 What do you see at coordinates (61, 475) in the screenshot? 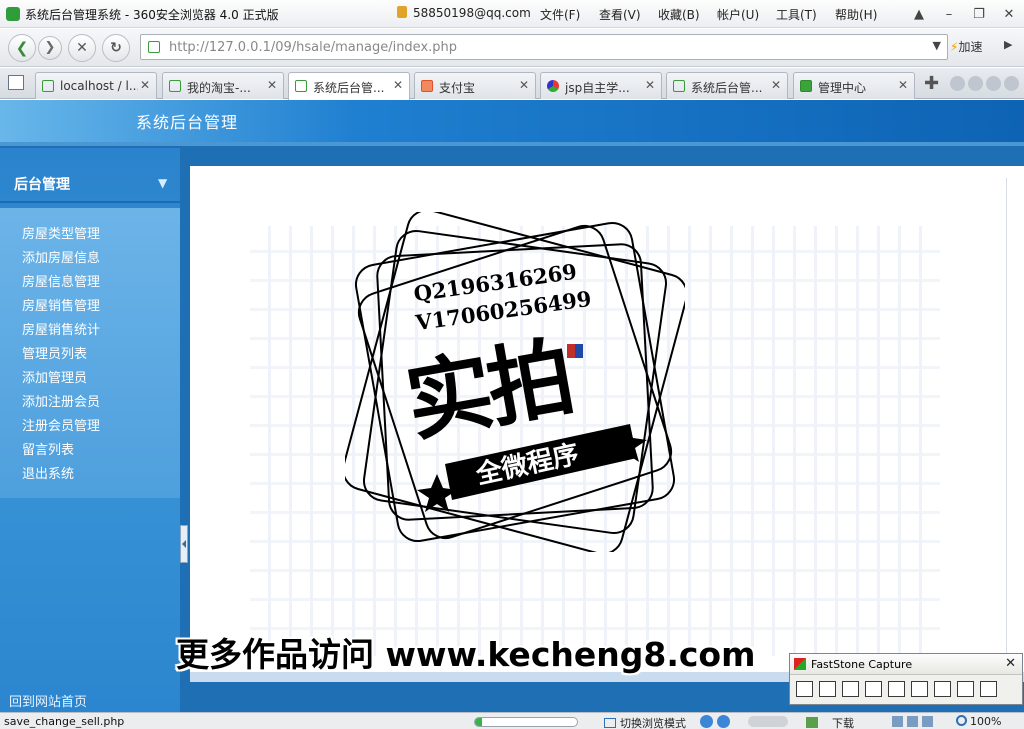
I see `sidebar-item-logout: 退出系统` at bounding box center [61, 475].